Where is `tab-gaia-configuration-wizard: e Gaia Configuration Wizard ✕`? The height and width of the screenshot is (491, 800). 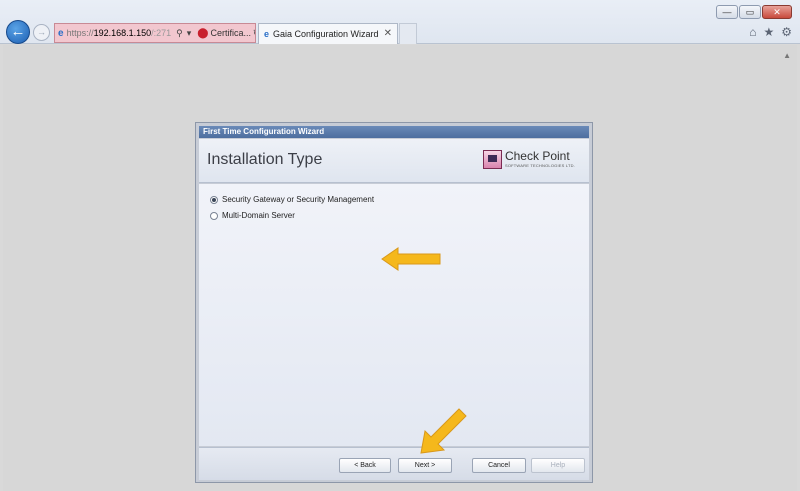
tab-gaia-configuration-wizard: e Gaia Configuration Wizard ✕ is located at coordinates (328, 33).